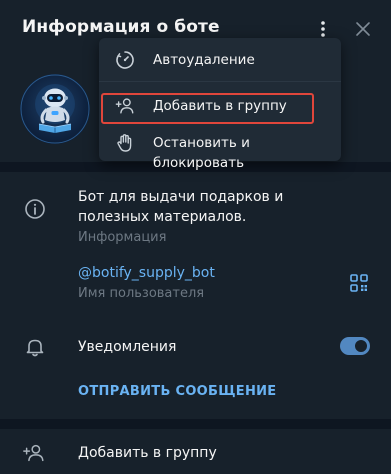 The image size is (391, 474). I want to click on avatar, so click(55, 109).